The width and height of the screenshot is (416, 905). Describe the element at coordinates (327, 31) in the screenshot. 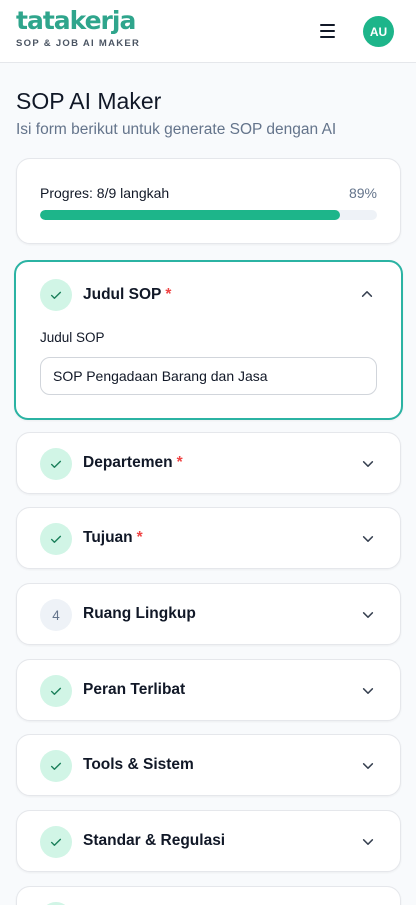

I see `hamburger-menu-icon` at that location.